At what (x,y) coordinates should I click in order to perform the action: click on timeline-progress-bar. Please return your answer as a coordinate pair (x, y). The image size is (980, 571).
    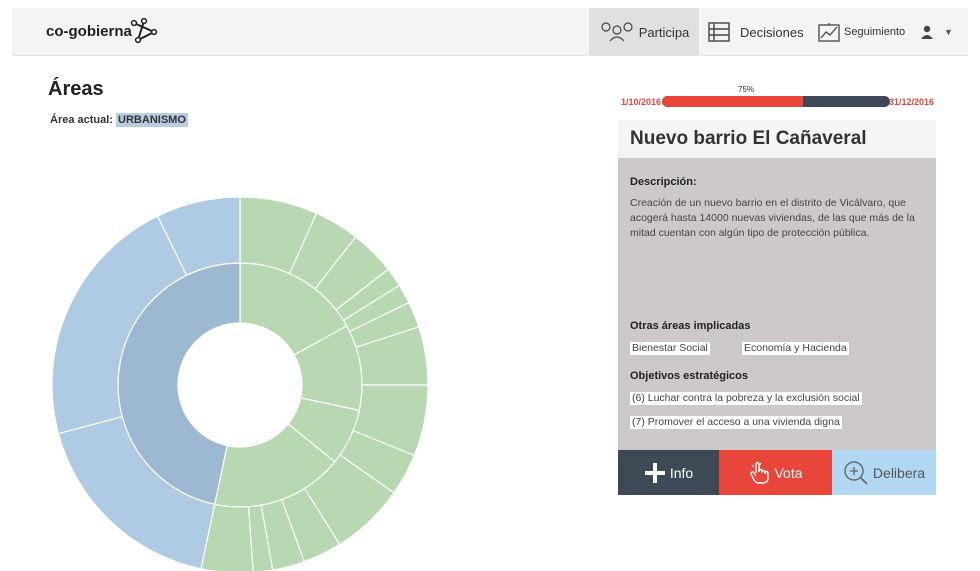
    Looking at the image, I should click on (776, 101).